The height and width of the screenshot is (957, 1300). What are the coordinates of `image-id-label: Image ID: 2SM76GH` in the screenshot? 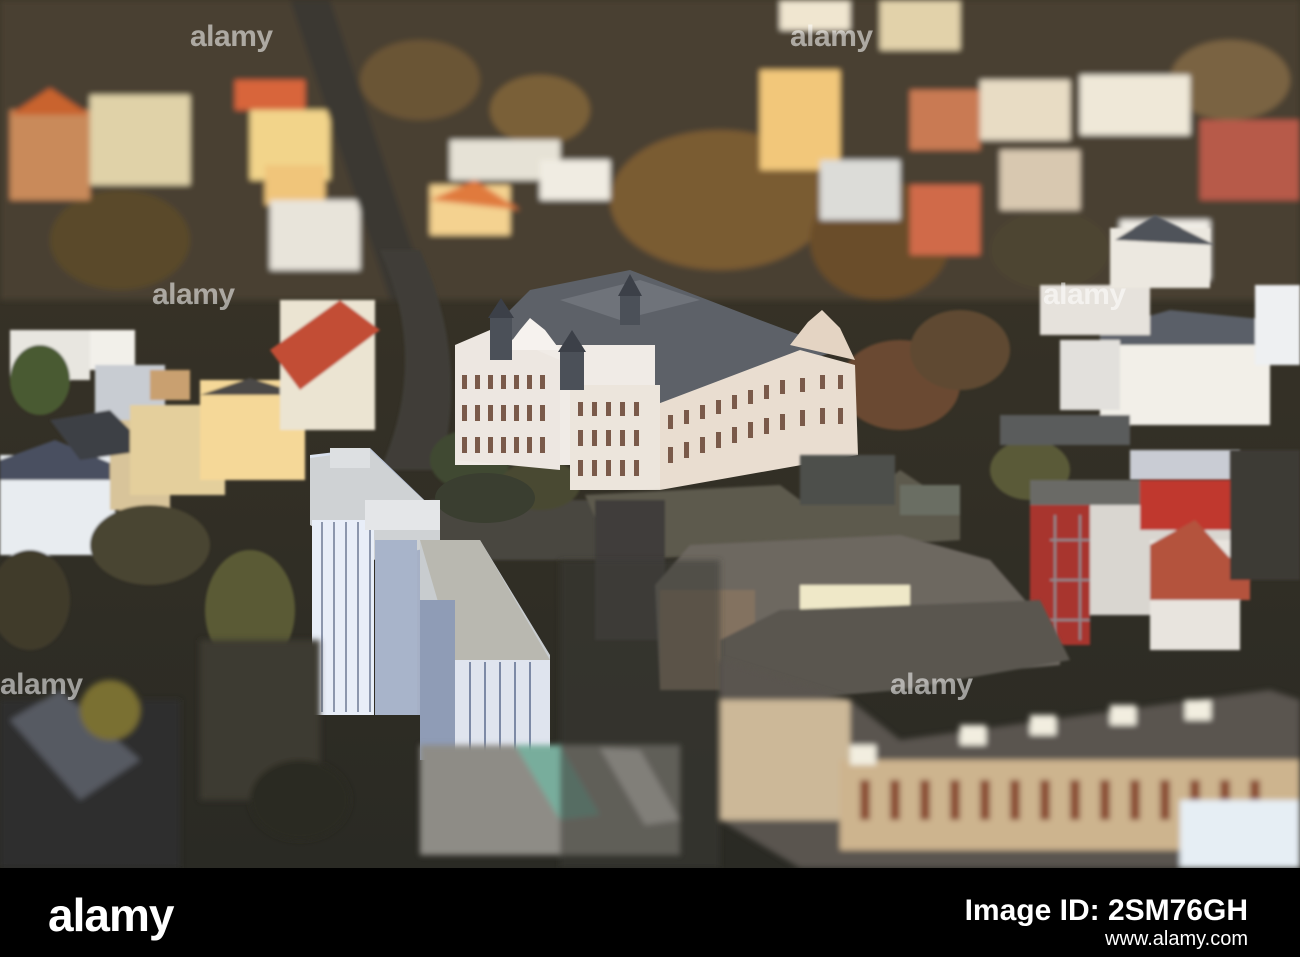 It's located at (1106, 910).